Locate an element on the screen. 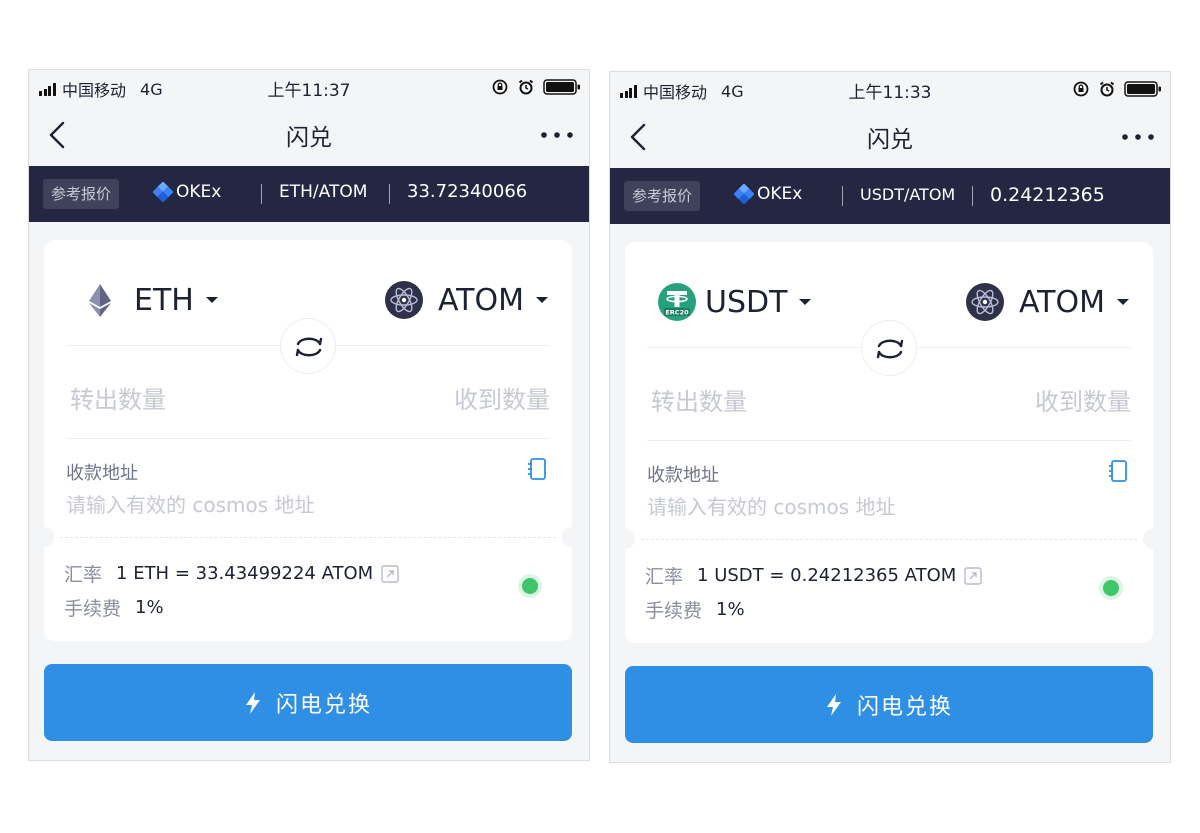 This screenshot has height=833, width=1200. reference-price: 33.72340066 is located at coordinates (467, 191).